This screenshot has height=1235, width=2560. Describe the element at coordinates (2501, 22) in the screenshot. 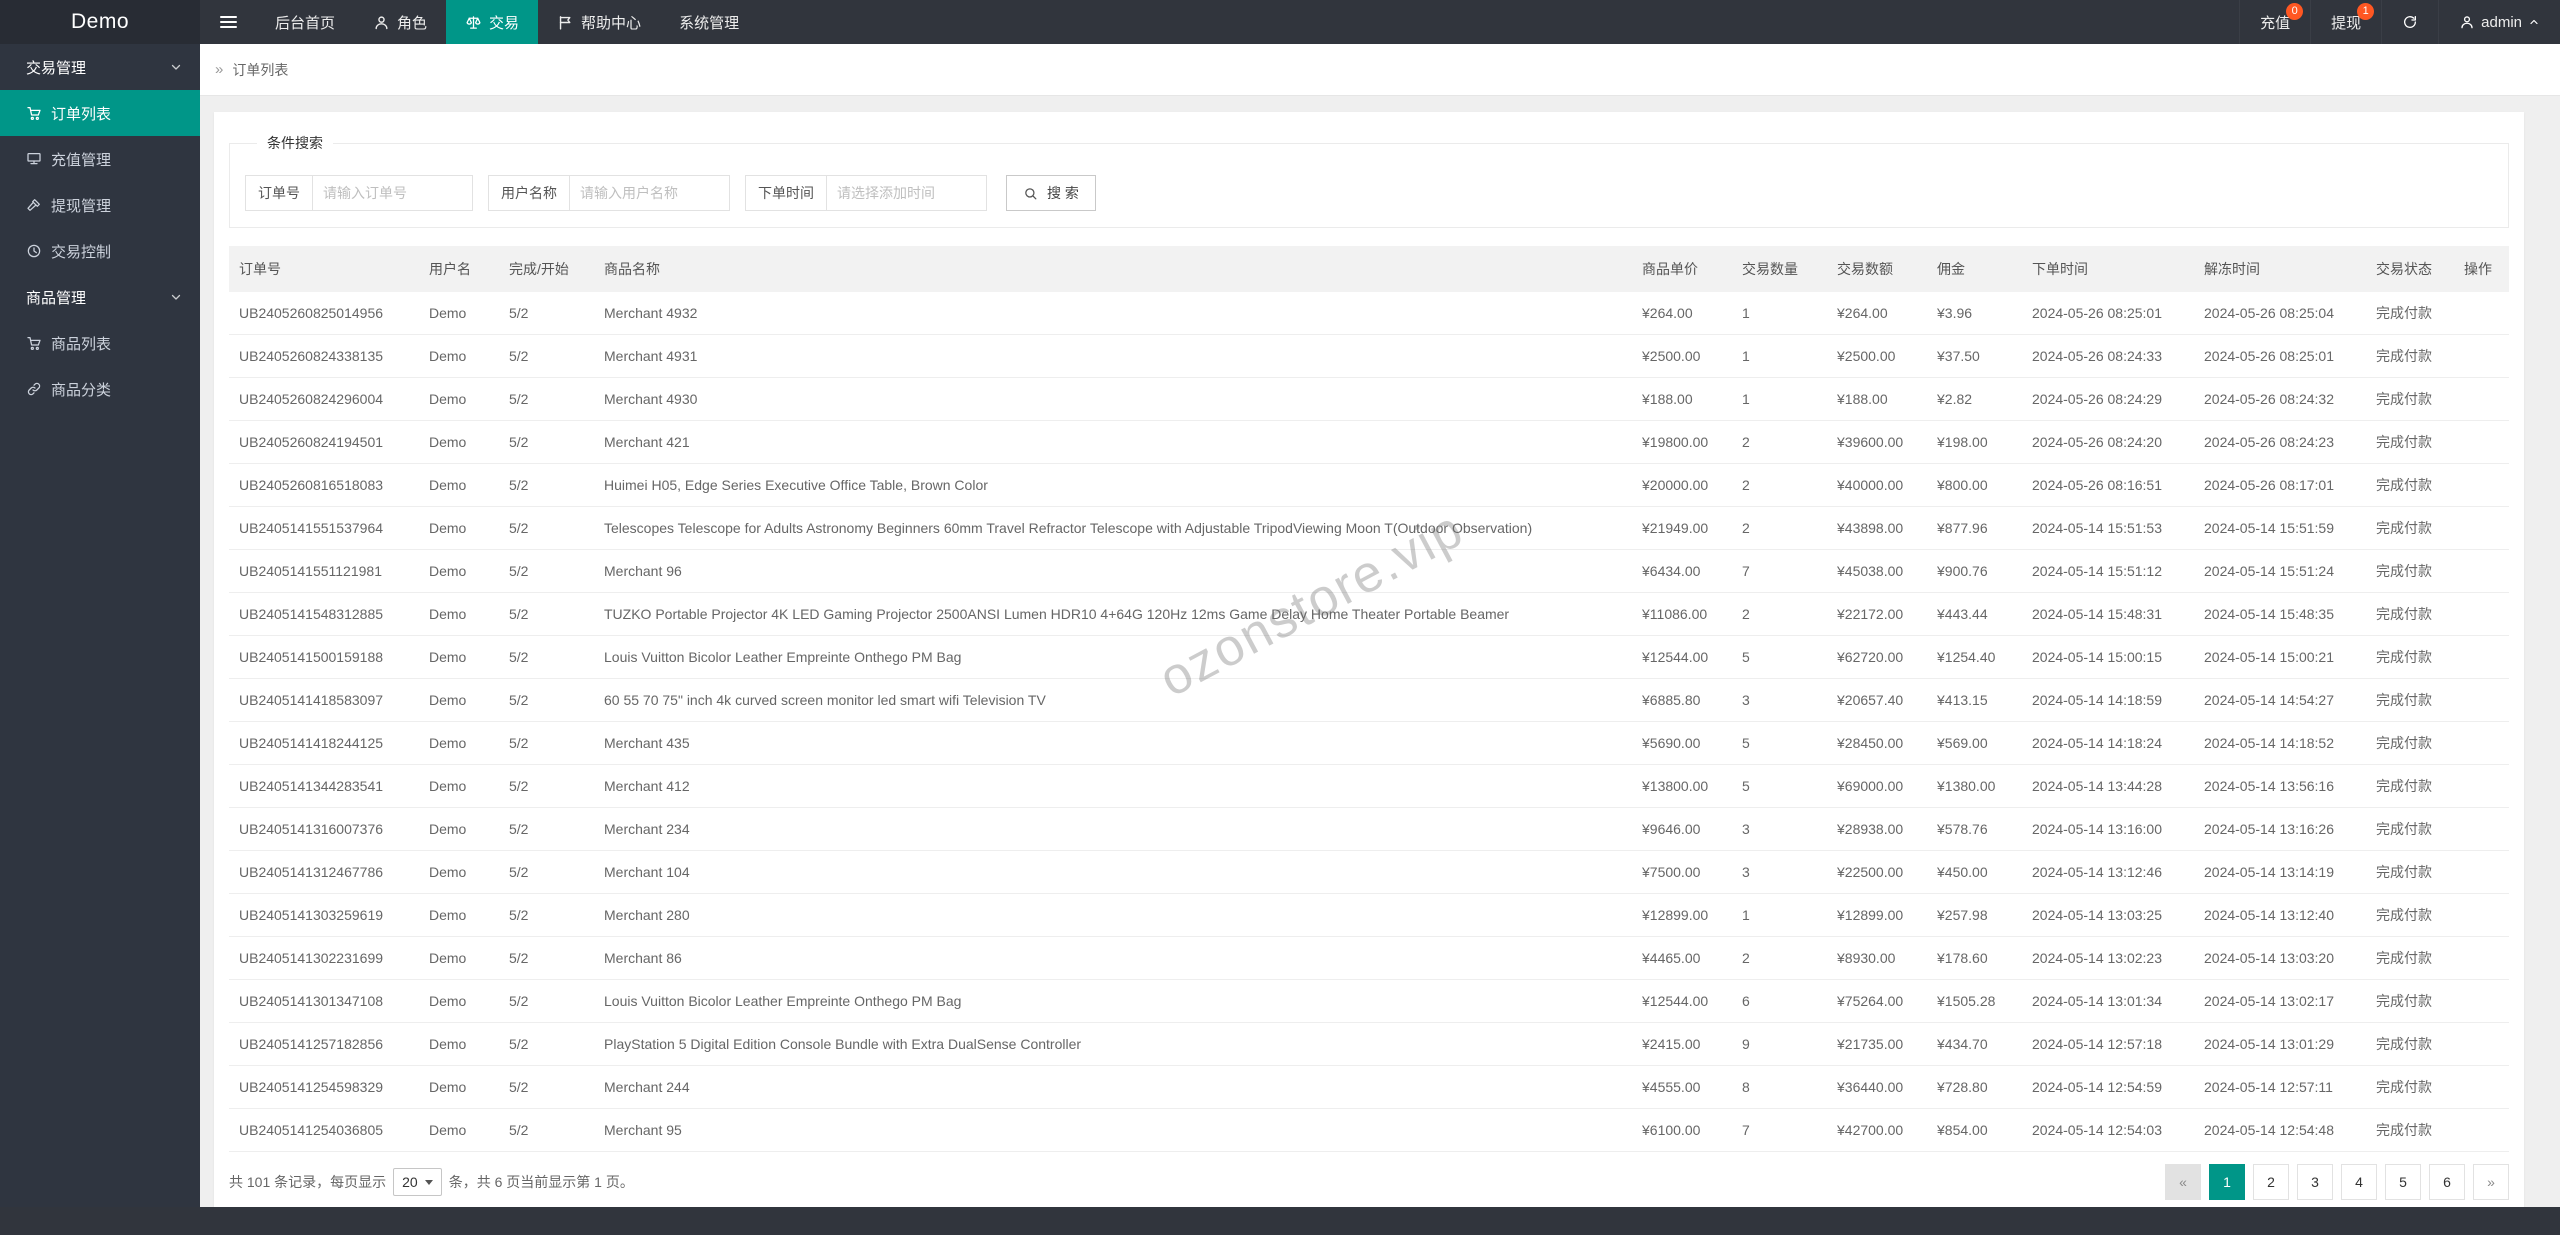

I see `username: admin` at that location.